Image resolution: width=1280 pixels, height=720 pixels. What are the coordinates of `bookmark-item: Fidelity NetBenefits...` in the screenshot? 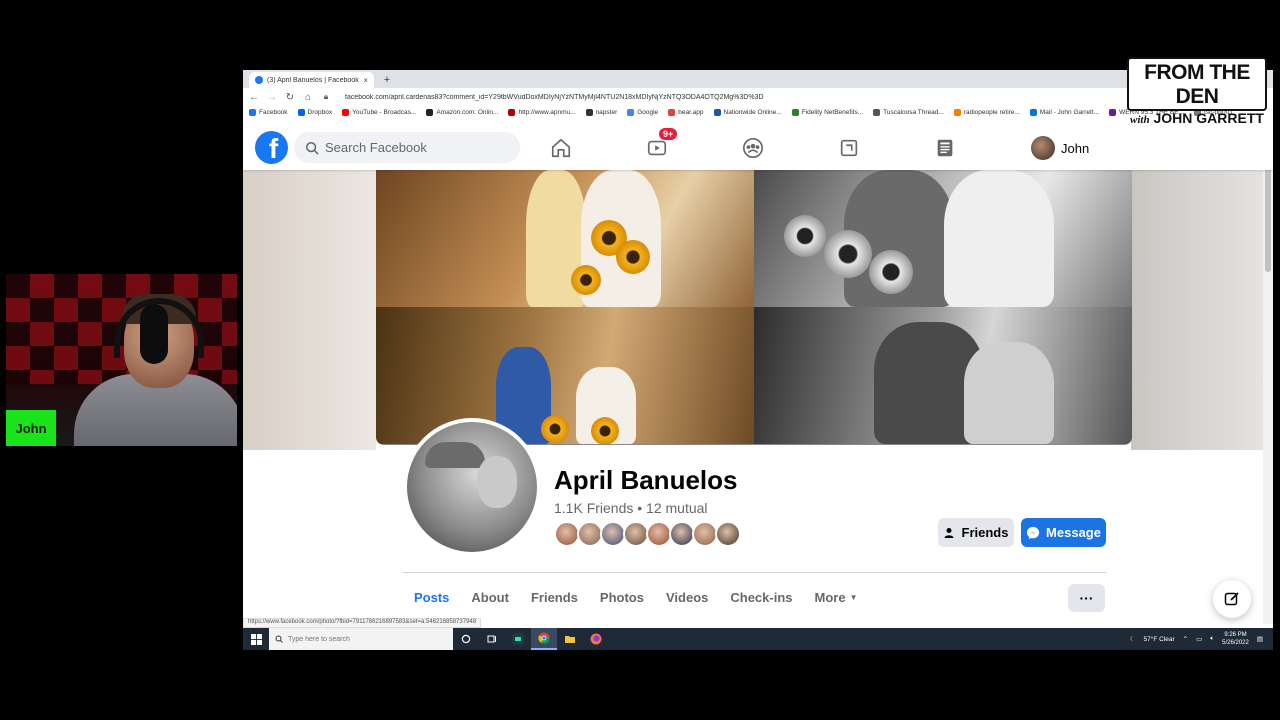 It's located at (827, 112).